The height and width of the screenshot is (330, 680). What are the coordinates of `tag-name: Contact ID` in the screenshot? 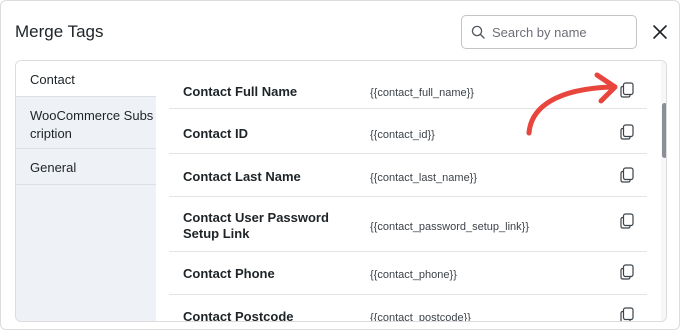 It's located at (215, 133).